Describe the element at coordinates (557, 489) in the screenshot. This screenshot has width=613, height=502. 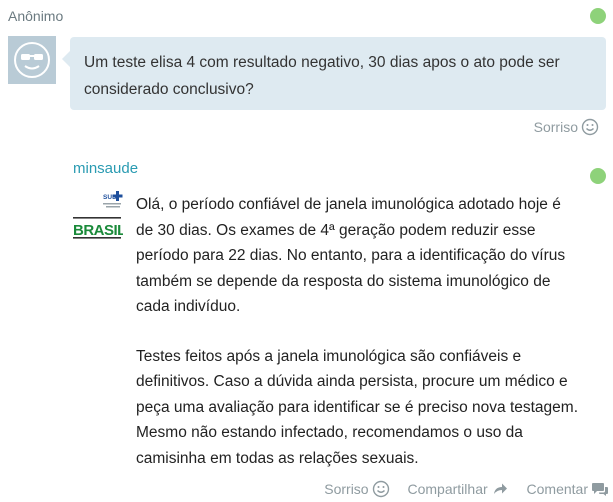
I see `comment-label: Comentar` at that location.